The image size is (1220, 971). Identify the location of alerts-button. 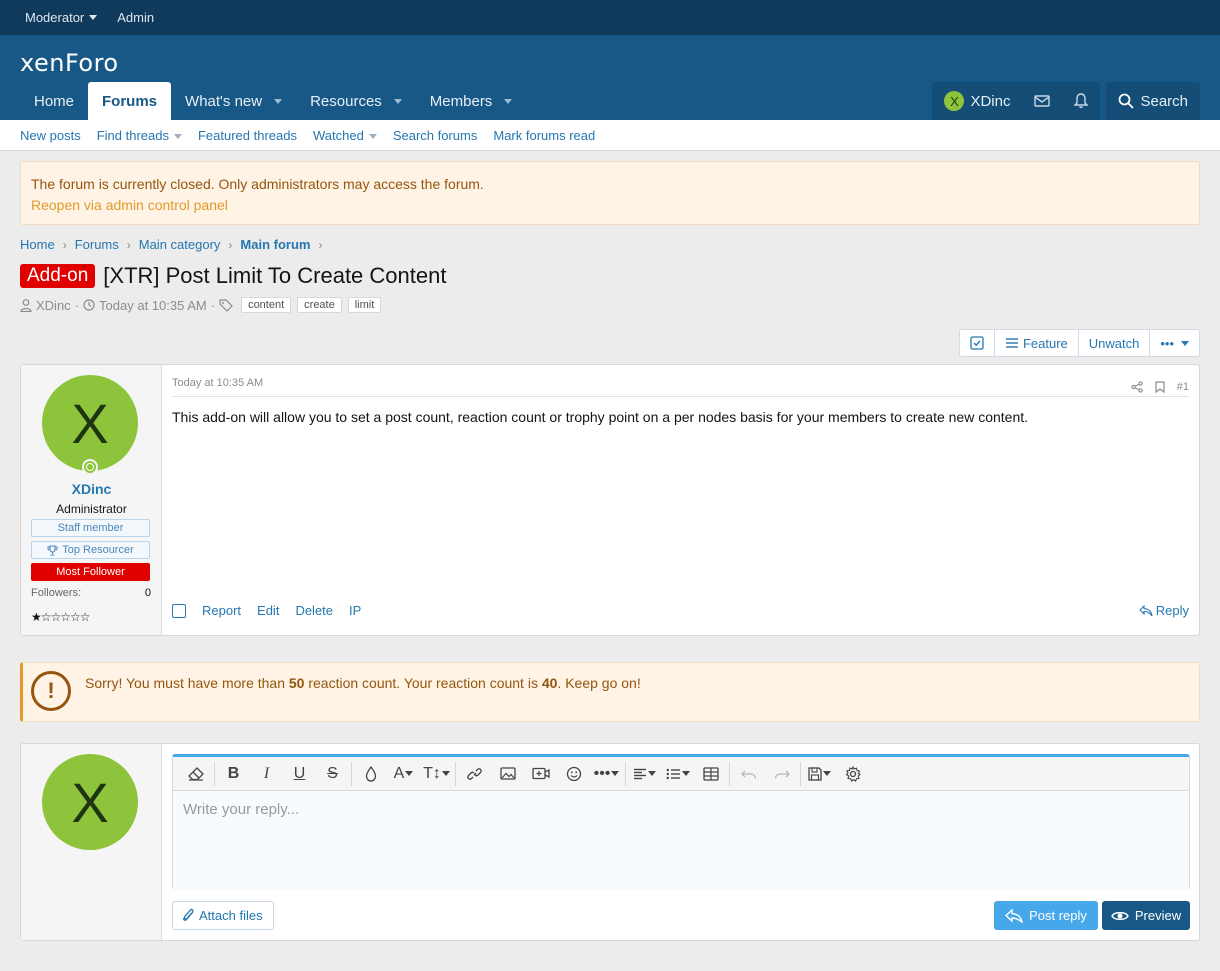
(1081, 101).